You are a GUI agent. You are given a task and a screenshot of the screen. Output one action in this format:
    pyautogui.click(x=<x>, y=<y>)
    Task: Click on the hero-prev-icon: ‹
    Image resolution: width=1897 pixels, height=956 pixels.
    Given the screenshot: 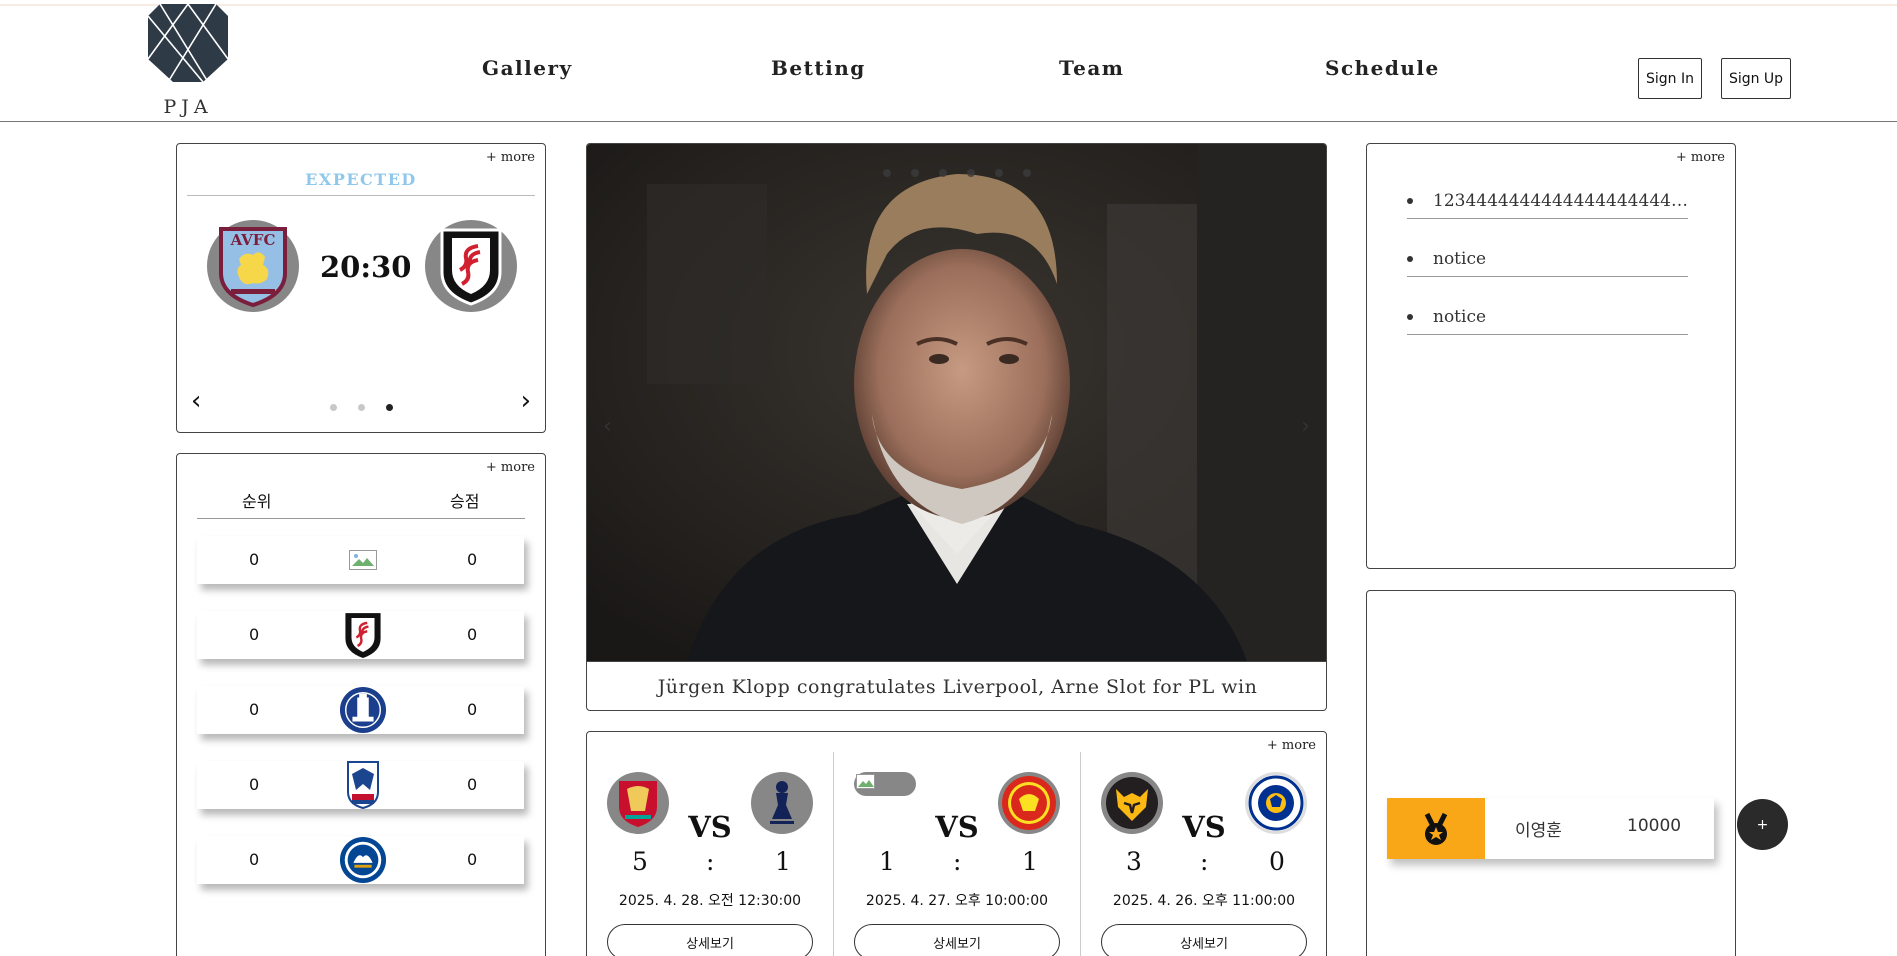 What is the action you would take?
    pyautogui.click(x=607, y=426)
    